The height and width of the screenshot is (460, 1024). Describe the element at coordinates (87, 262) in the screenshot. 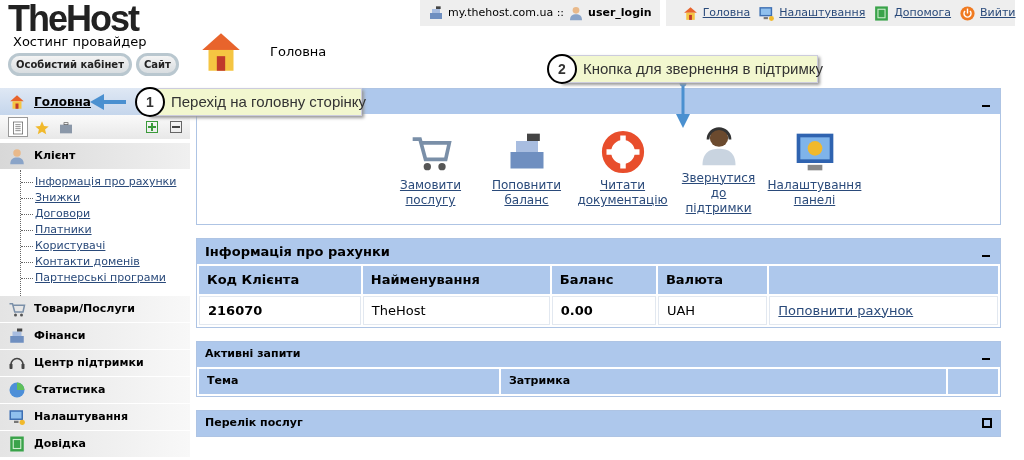

I see `sidebar-link: Контакти доменів` at that location.